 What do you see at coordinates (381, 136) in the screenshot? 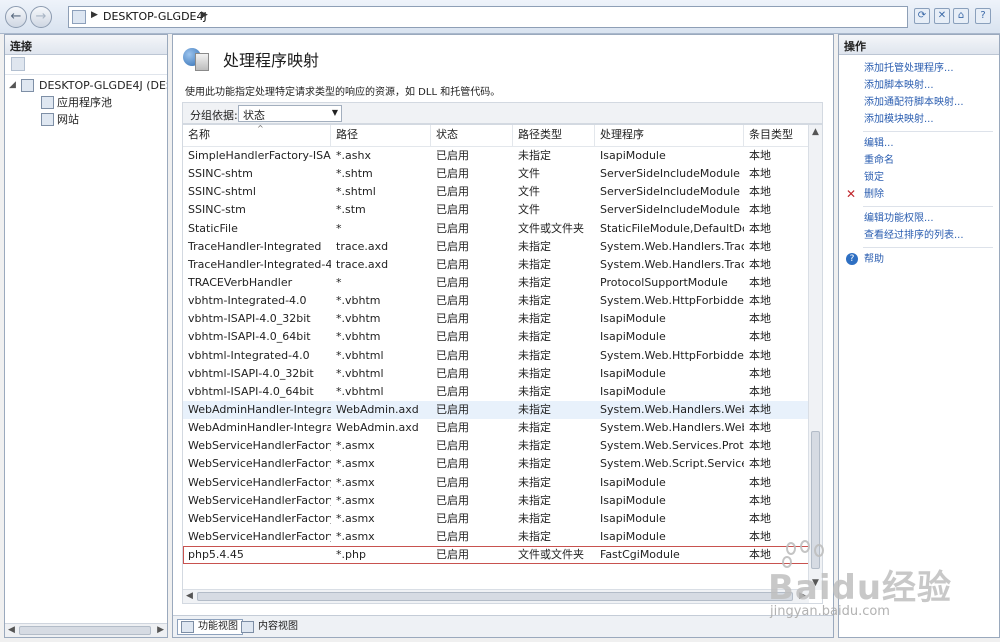
I see `column-header-path: 路径` at bounding box center [381, 136].